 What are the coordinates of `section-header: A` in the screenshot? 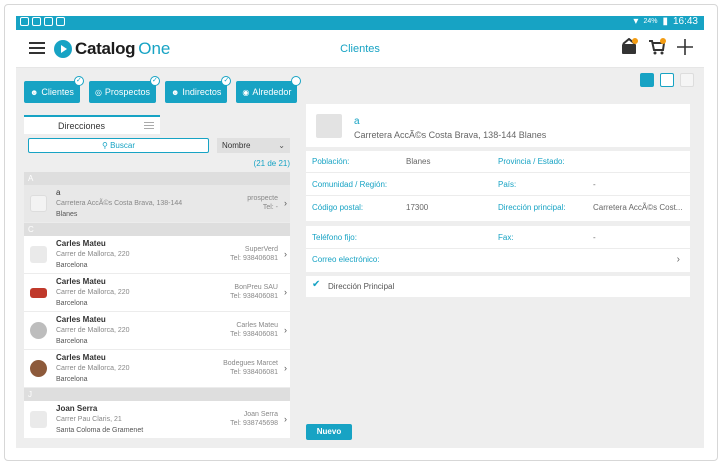 It's located at (157, 178).